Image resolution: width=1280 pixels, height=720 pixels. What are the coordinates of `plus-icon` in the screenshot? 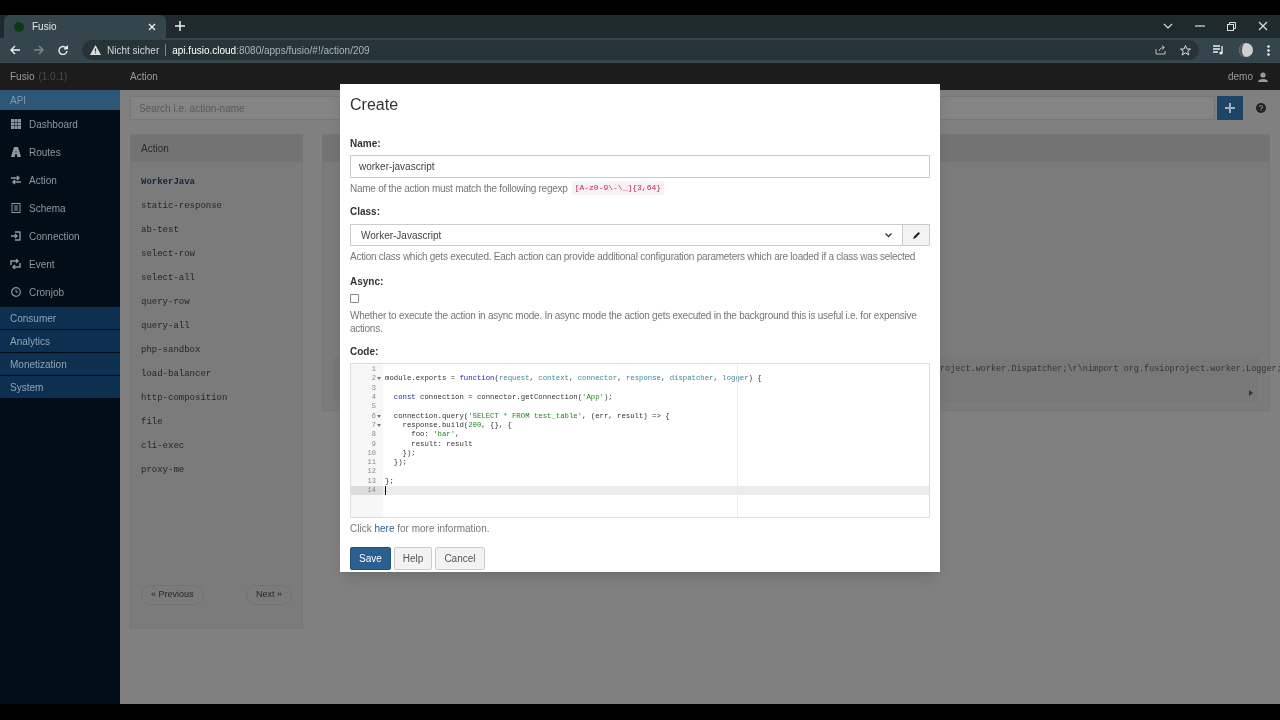 It's located at (1230, 108).